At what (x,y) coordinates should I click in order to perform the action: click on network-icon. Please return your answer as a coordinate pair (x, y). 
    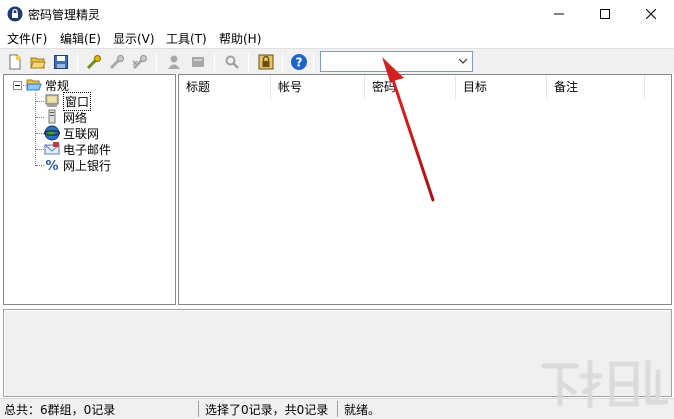
    Looking at the image, I should click on (52, 116).